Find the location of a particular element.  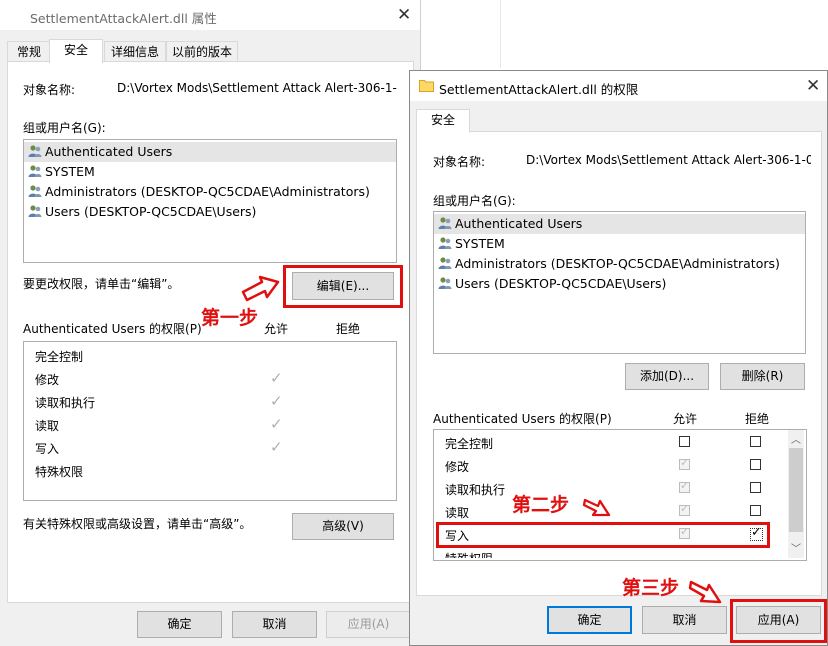

apply-button: 应用(A) is located at coordinates (368, 624).